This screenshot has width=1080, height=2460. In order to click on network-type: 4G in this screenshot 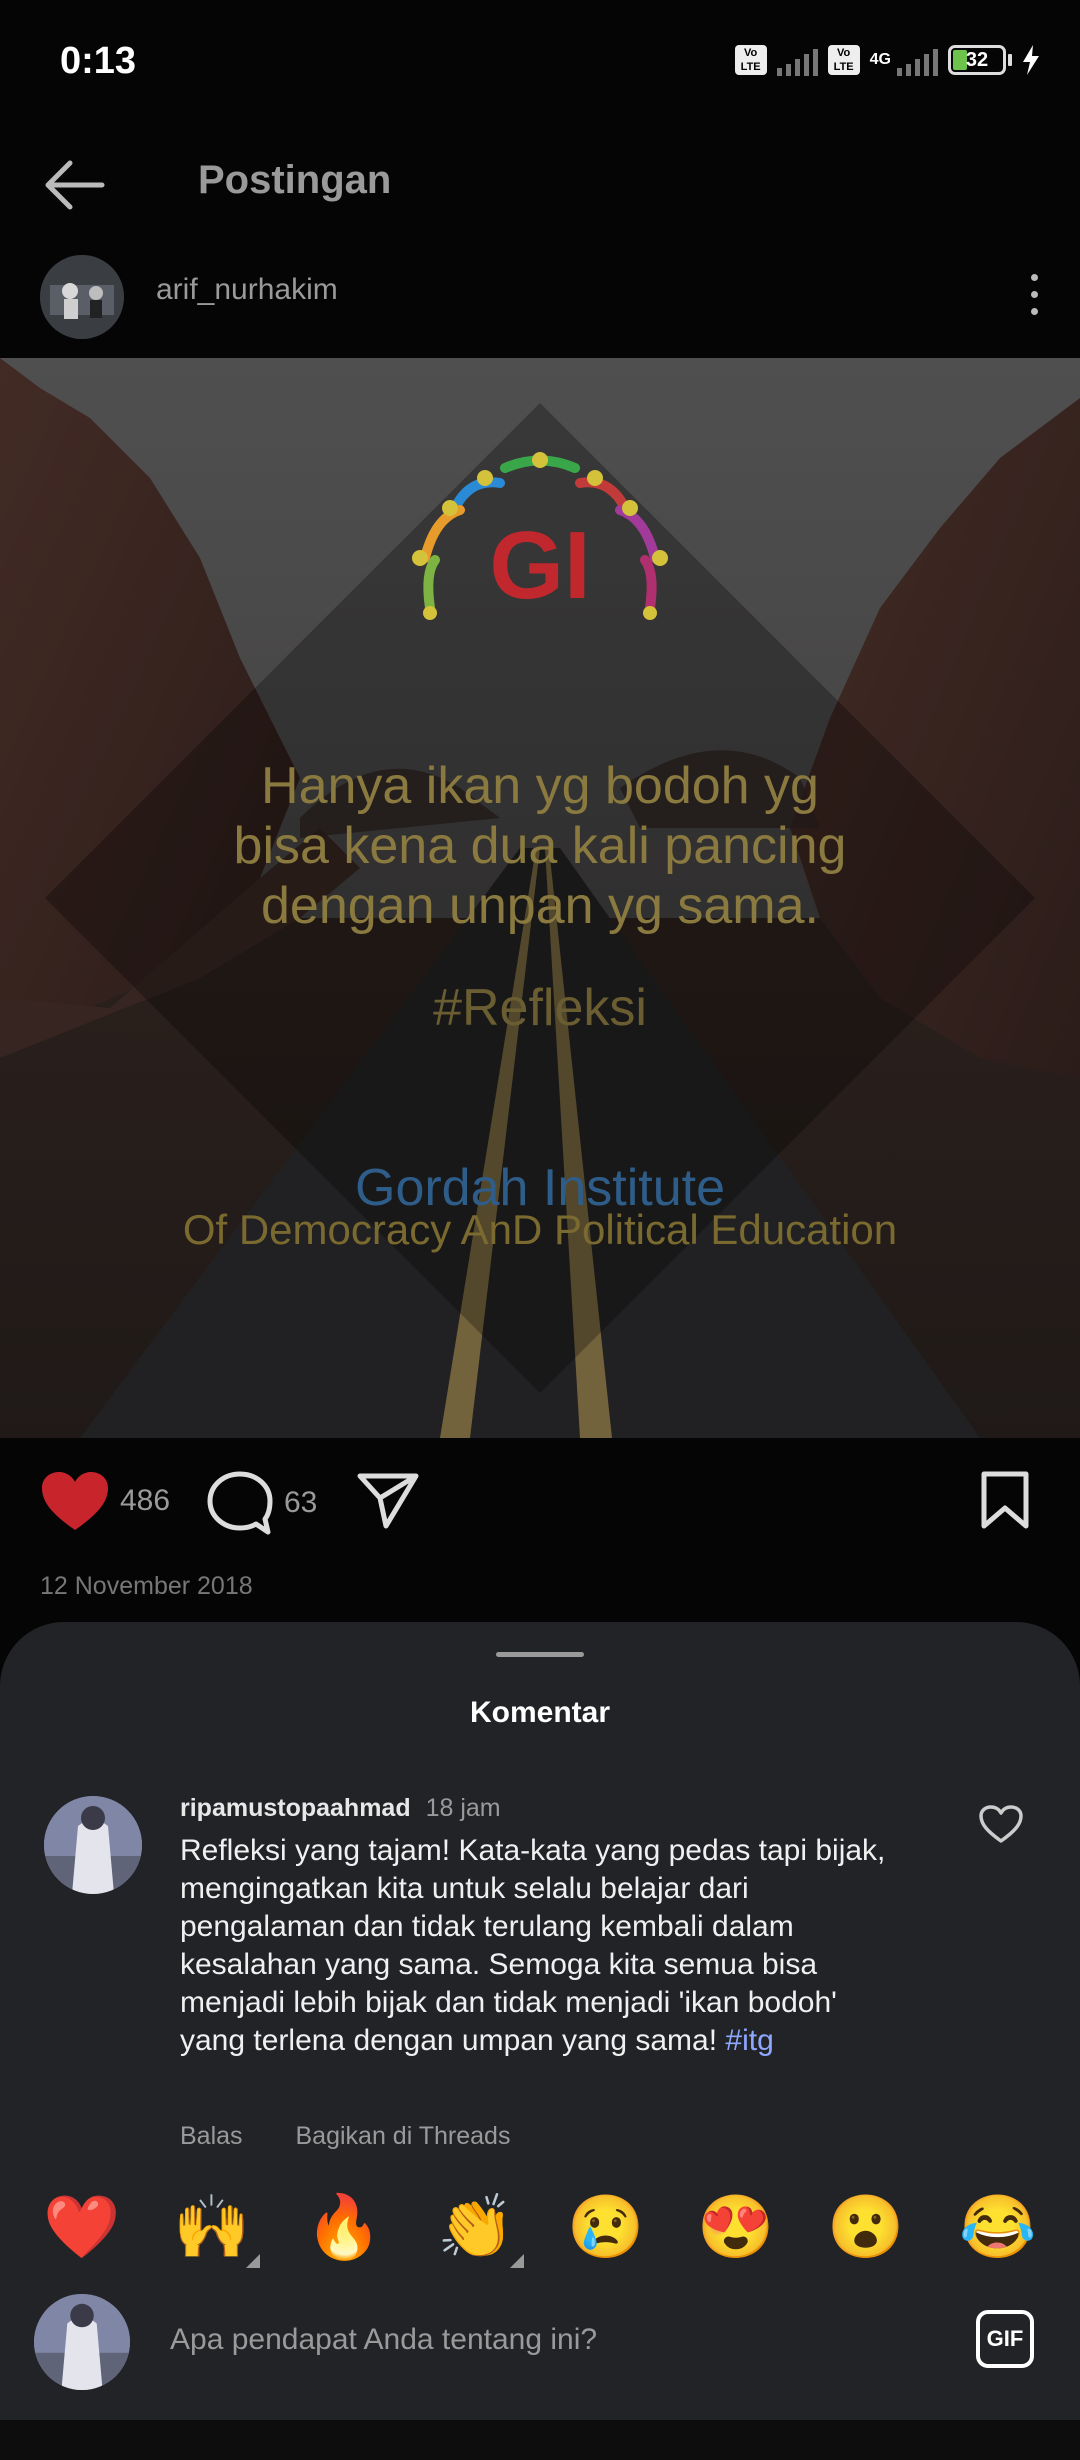, I will do `click(880, 59)`.